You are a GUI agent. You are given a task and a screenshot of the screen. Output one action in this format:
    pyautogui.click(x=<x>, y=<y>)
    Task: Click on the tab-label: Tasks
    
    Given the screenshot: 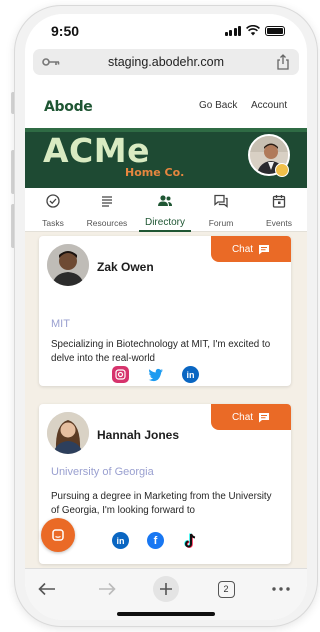 What is the action you would take?
    pyautogui.click(x=53, y=223)
    